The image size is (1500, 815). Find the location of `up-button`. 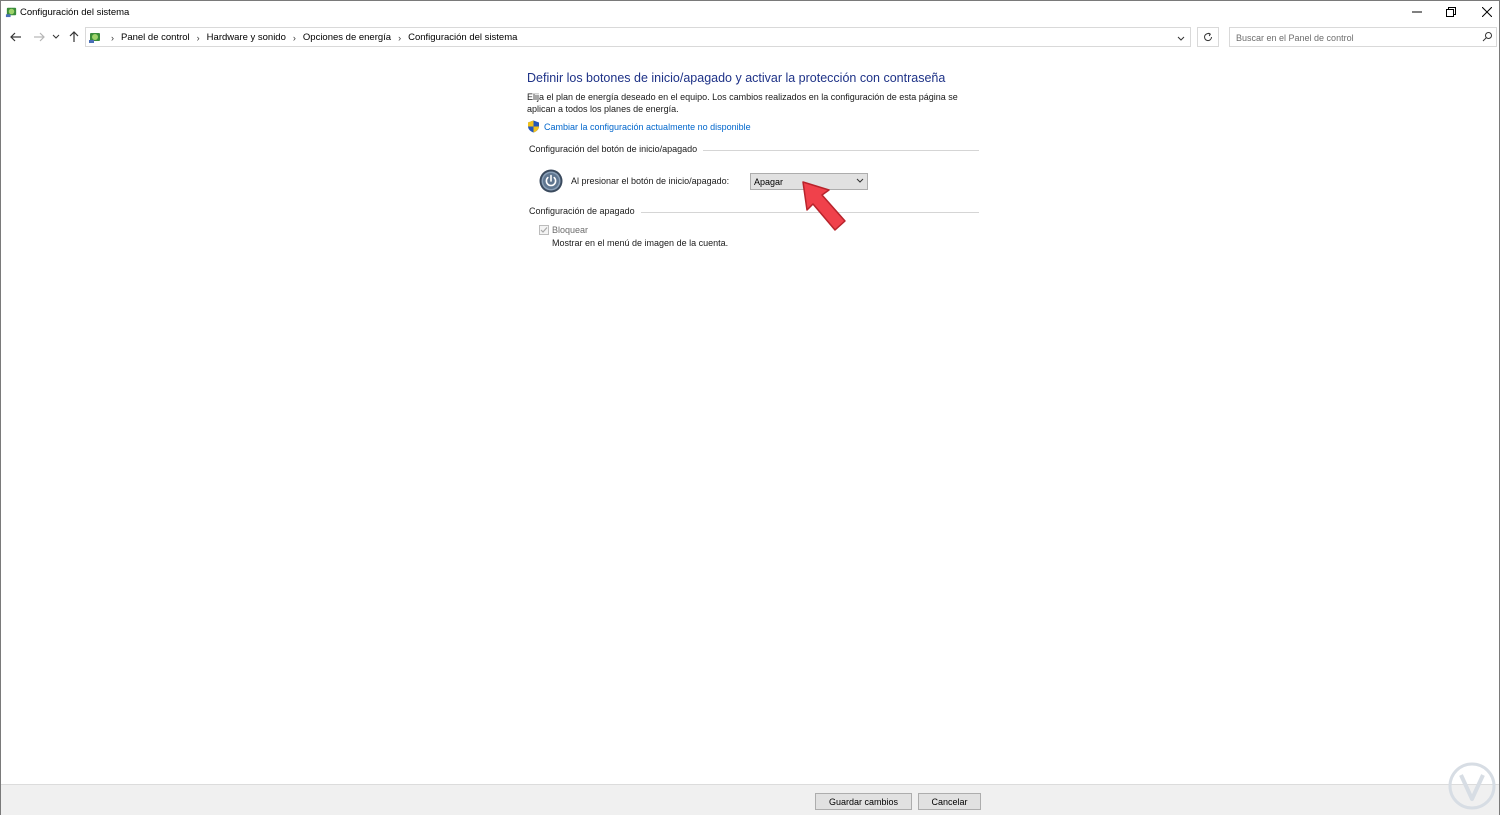

up-button is located at coordinates (74, 37).